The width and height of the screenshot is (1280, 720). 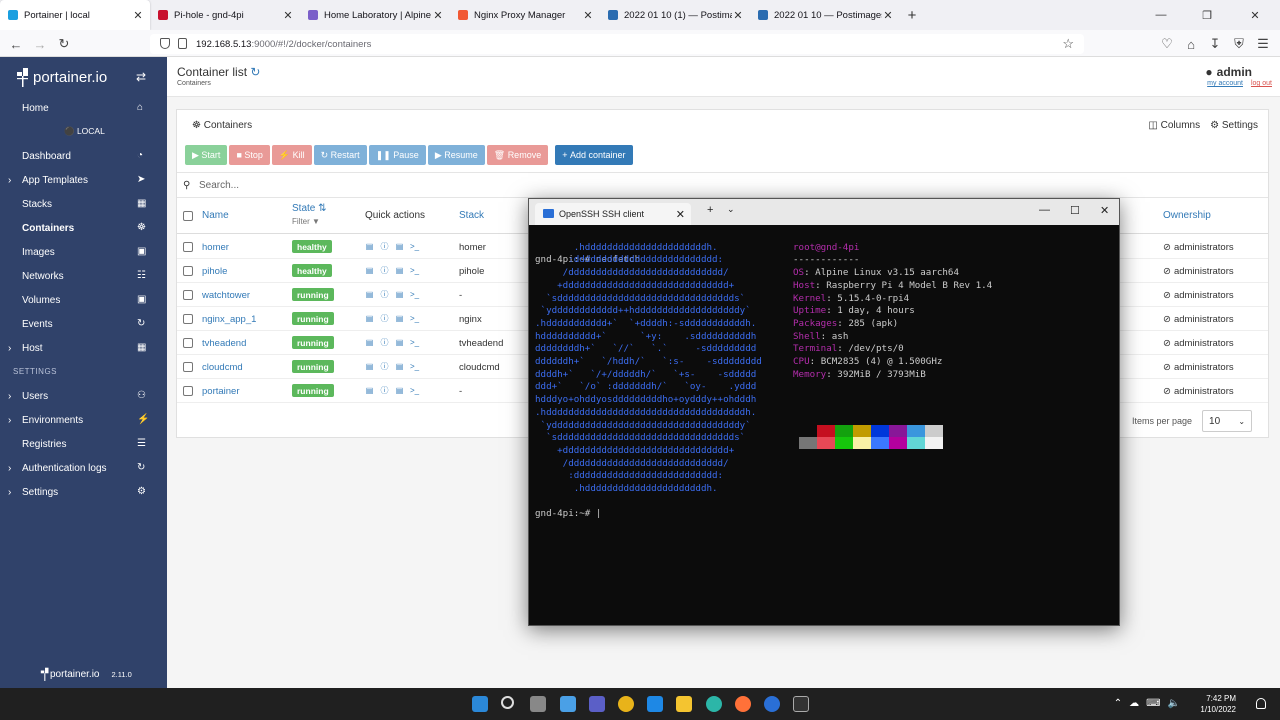 What do you see at coordinates (680, 214) in the screenshot?
I see `terminal-tab-close-icon: ✕` at bounding box center [680, 214].